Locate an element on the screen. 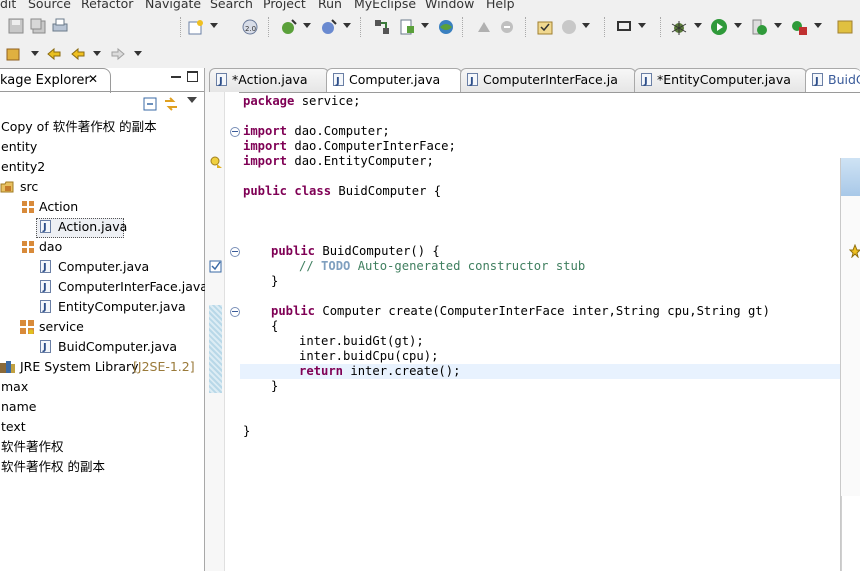  tree-item: text is located at coordinates (13, 427).